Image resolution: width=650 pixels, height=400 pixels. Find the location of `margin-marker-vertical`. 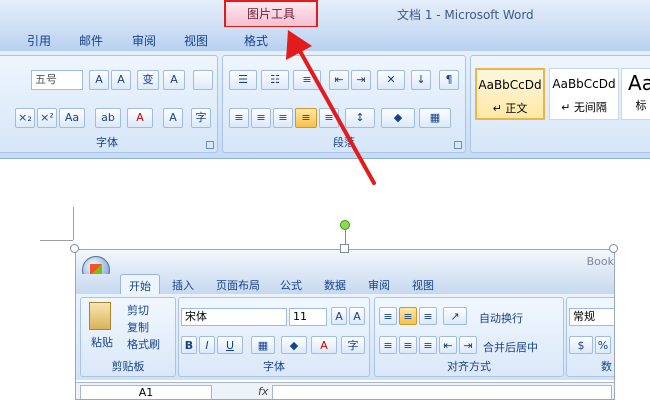

margin-marker-vertical is located at coordinates (73, 223).